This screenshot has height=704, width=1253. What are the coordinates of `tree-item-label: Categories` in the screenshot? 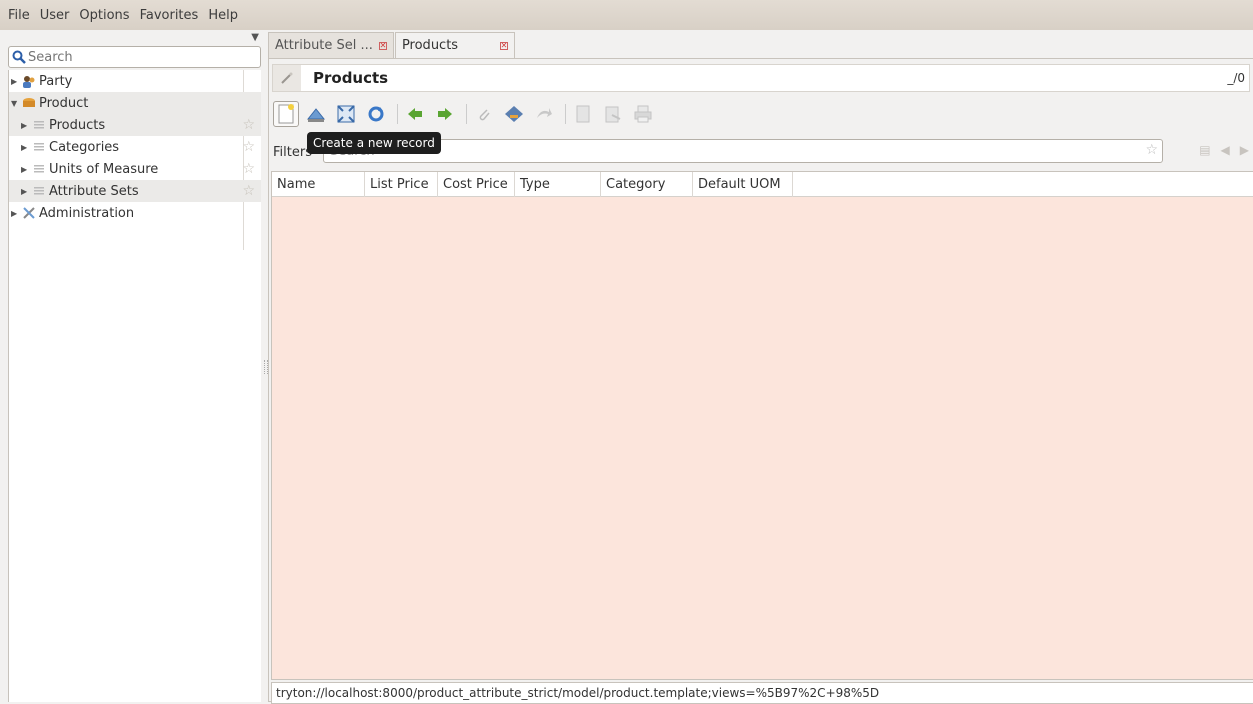 It's located at (84, 147).